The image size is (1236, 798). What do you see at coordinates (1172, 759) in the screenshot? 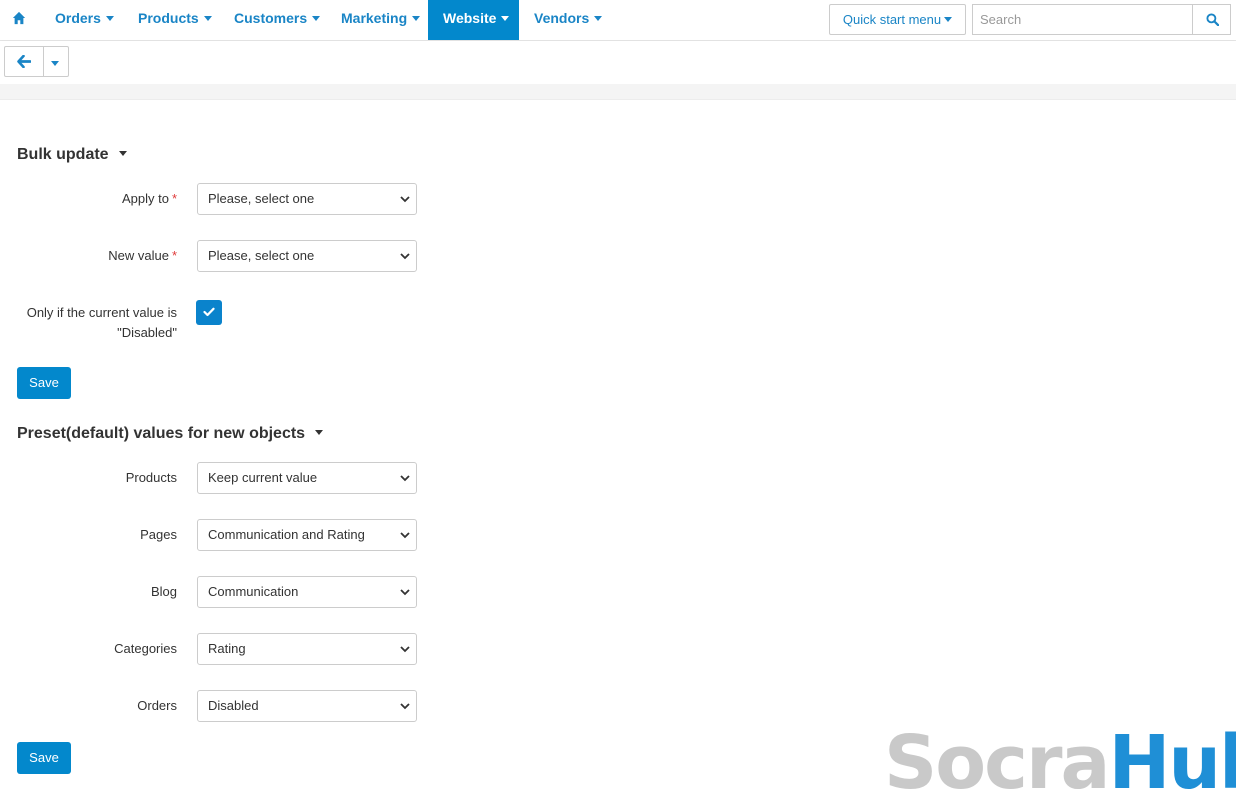
I see `watermark-part2: Hub` at bounding box center [1172, 759].